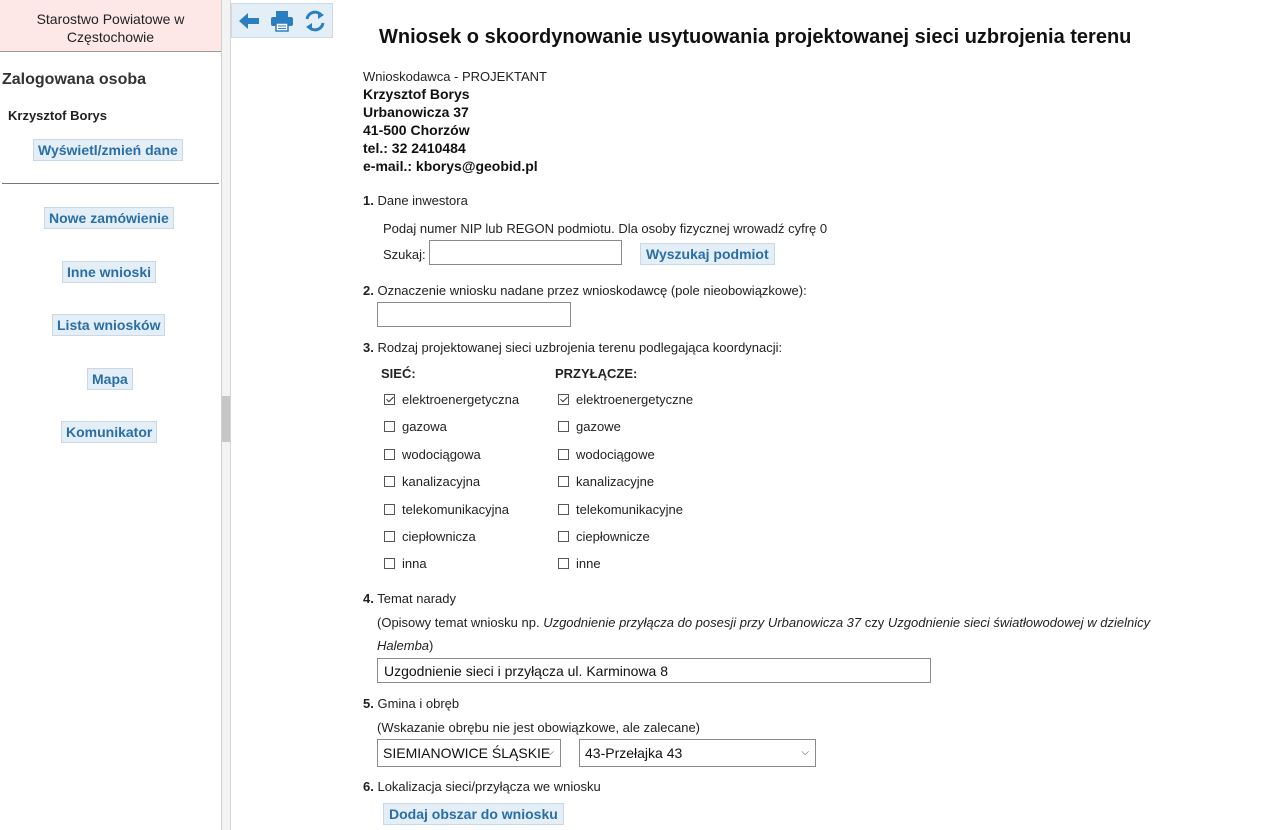 This screenshot has height=830, width=1280. I want to click on sidebar-divider, so click(110, 183).